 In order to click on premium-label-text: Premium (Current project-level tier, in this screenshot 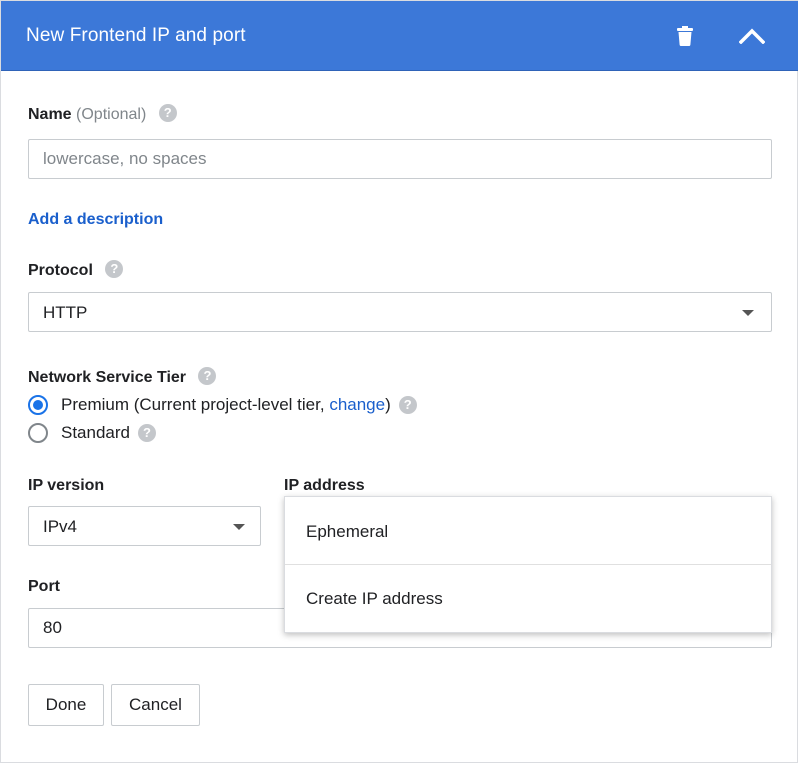, I will do `click(195, 404)`.